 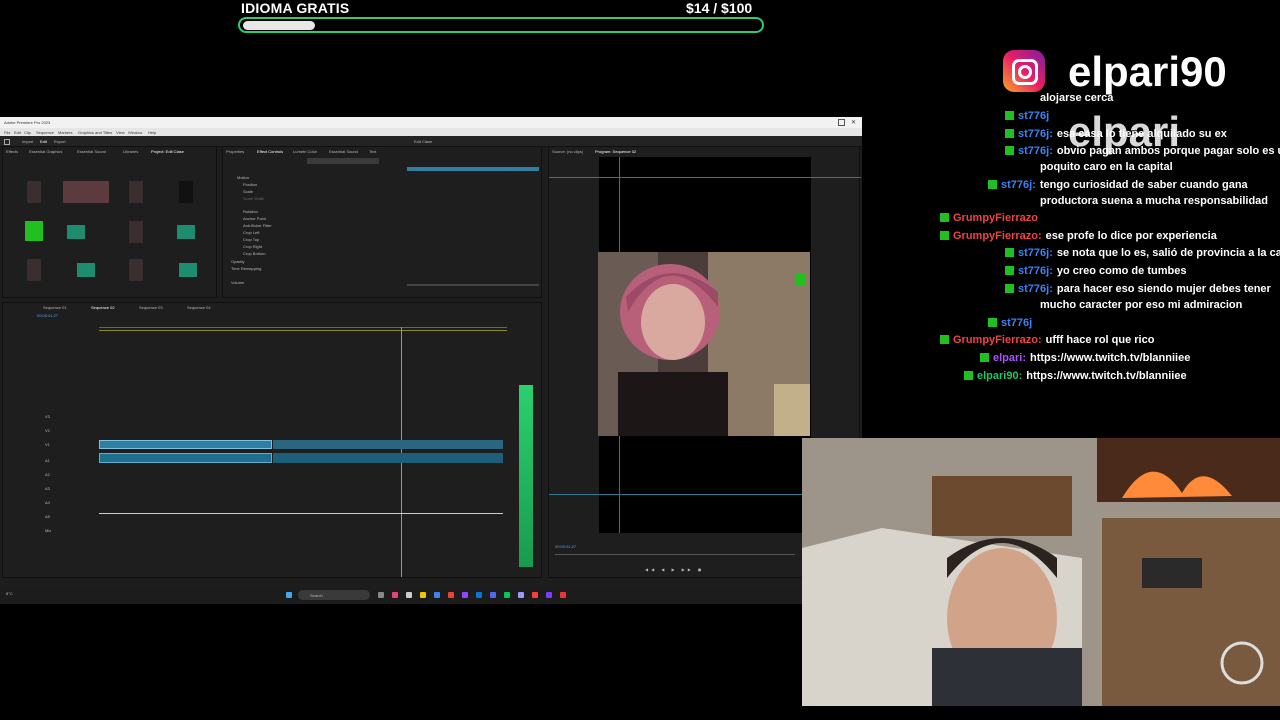 I want to click on track-a1: A1, so click(x=47, y=460).